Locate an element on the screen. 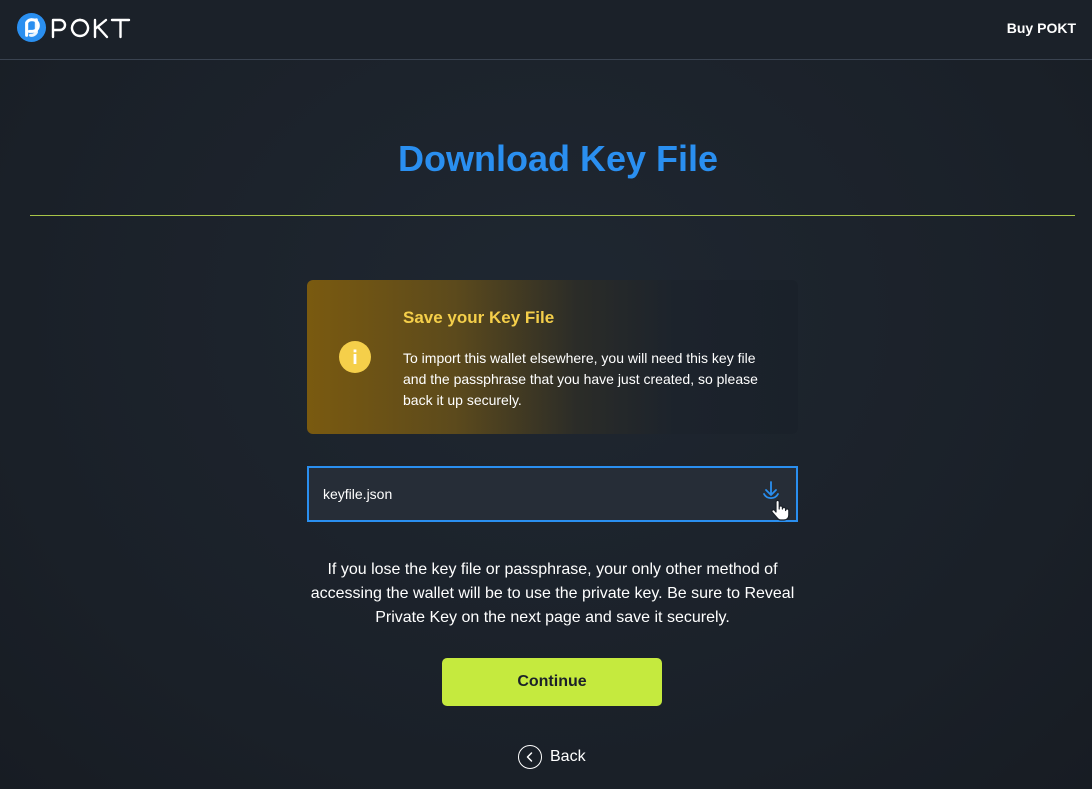  title-divider is located at coordinates (552, 215).